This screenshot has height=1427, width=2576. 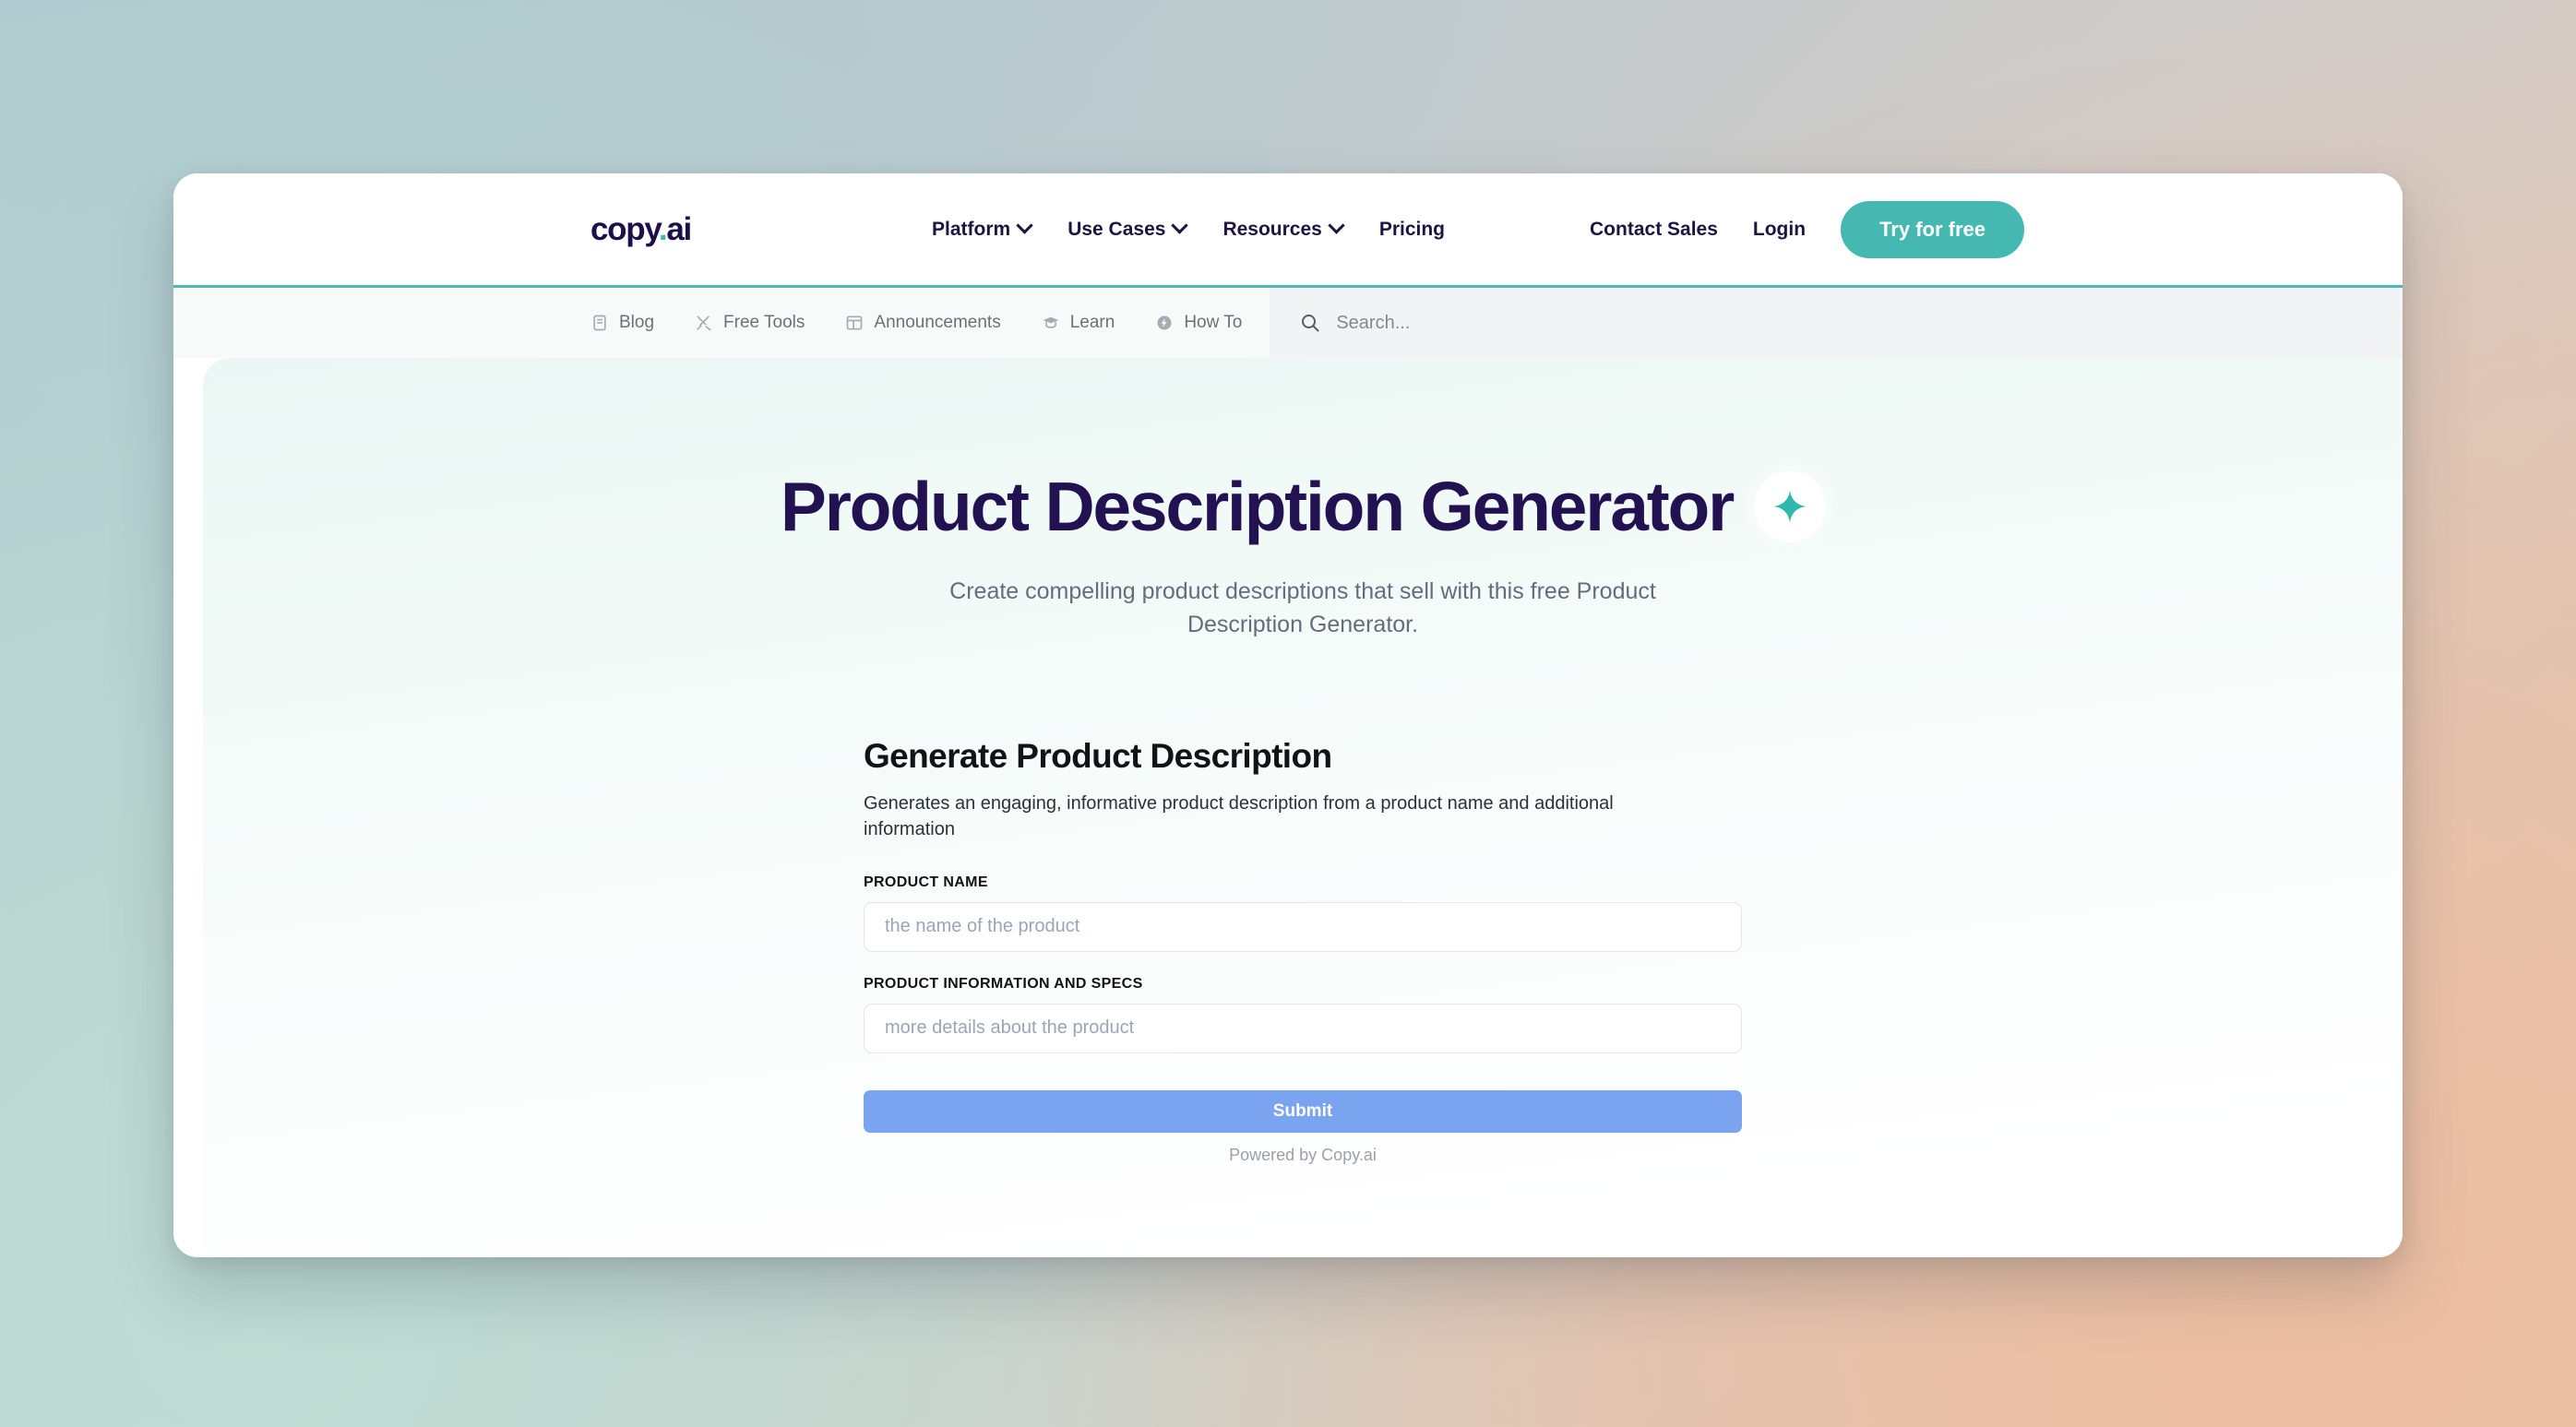 What do you see at coordinates (679, 229) in the screenshot?
I see `logo-text-suffix: ai` at bounding box center [679, 229].